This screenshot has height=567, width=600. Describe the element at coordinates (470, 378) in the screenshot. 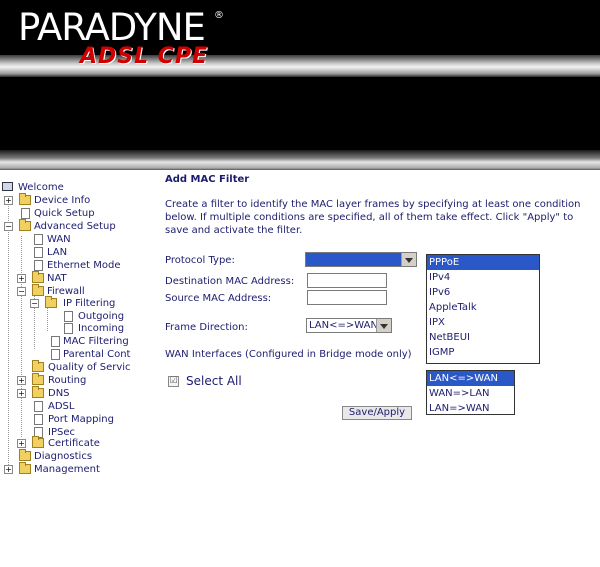

I see `direction-option: LAN<=>WAN` at that location.